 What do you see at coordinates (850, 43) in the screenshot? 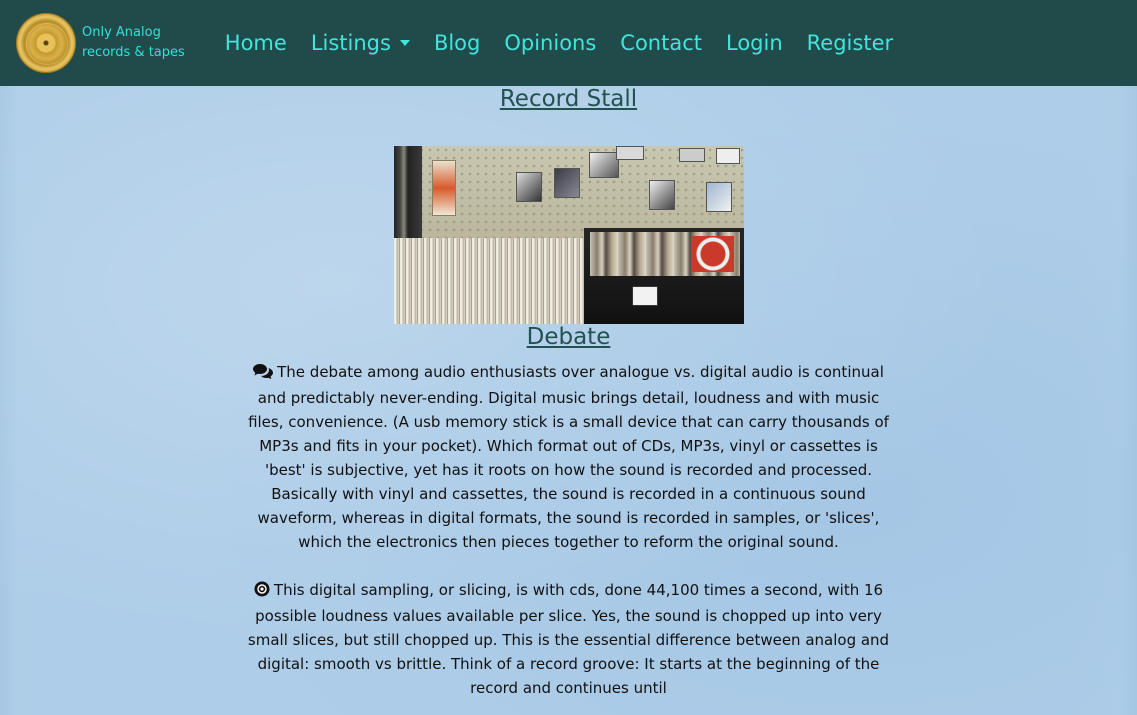
I see `nav-register: Register` at bounding box center [850, 43].